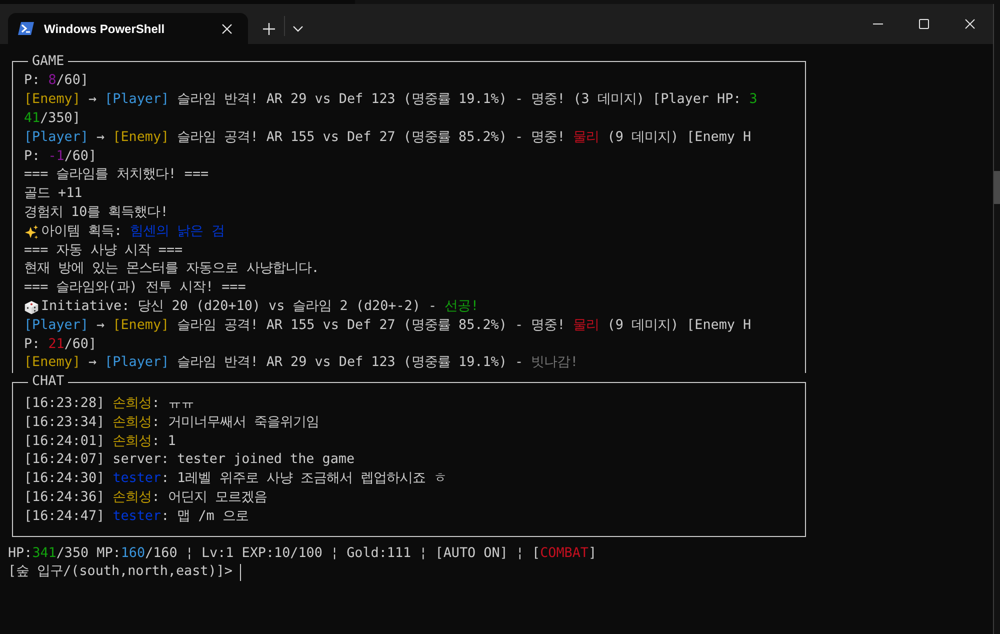  Describe the element at coordinates (26, 28) in the screenshot. I see `terminal-prompt-icon` at that location.